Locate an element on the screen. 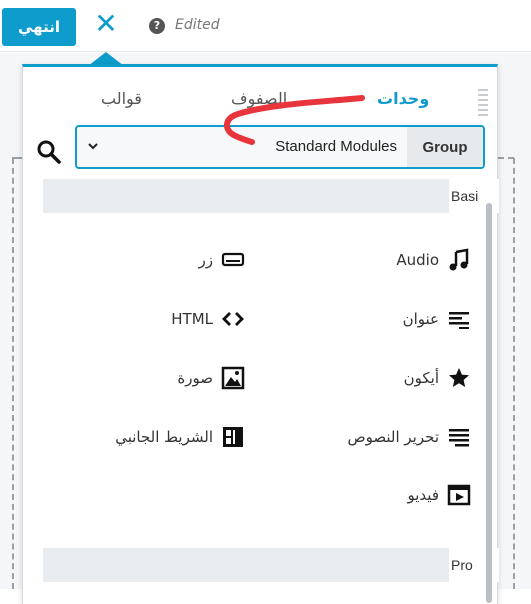 This screenshot has width=531, height=604. code-icon is located at coordinates (233, 319).